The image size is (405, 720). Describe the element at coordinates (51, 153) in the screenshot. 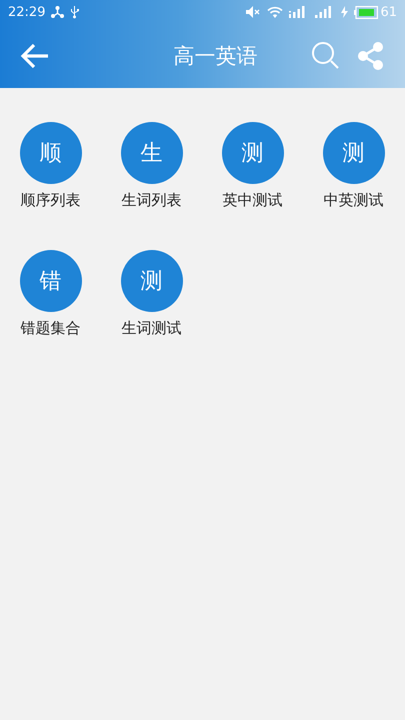

I see `menu-tile-icon: 顺` at that location.